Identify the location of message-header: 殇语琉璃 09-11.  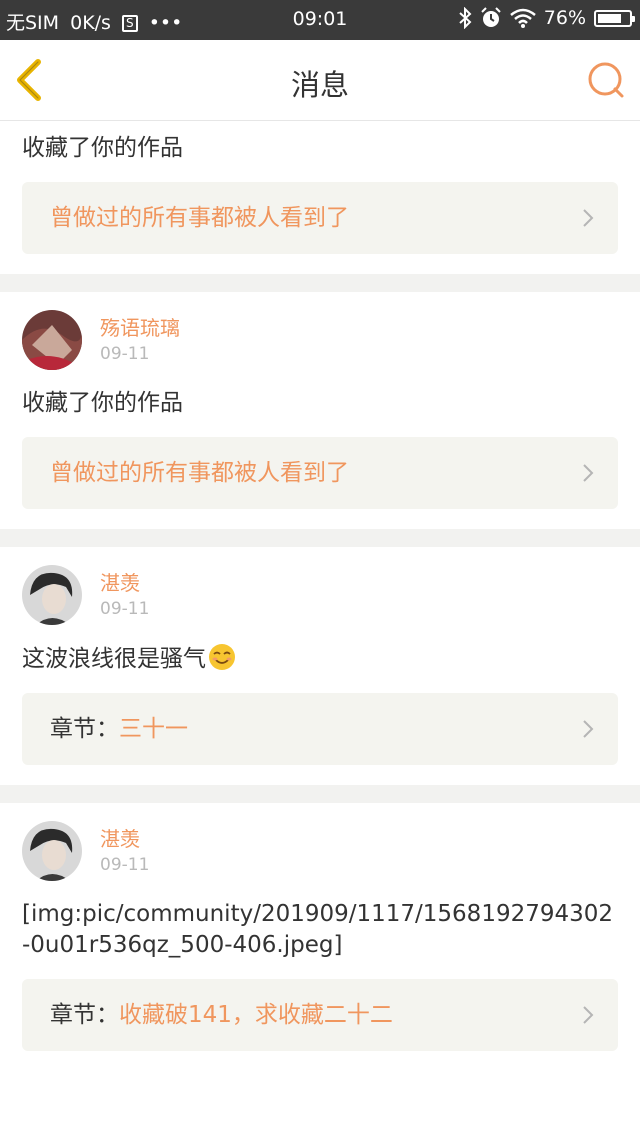
(320, 340).